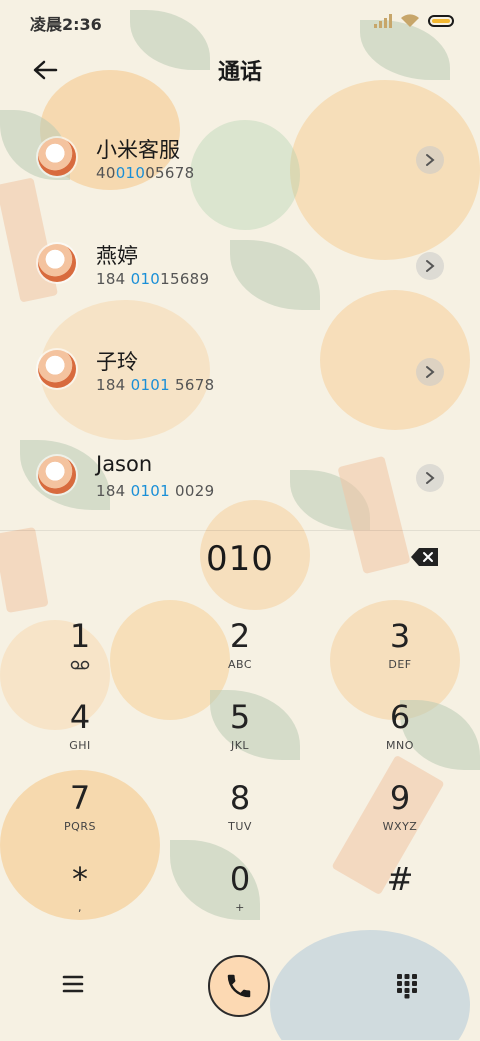 The width and height of the screenshot is (480, 1041). I want to click on key-6: 6 MNO, so click(400, 736).